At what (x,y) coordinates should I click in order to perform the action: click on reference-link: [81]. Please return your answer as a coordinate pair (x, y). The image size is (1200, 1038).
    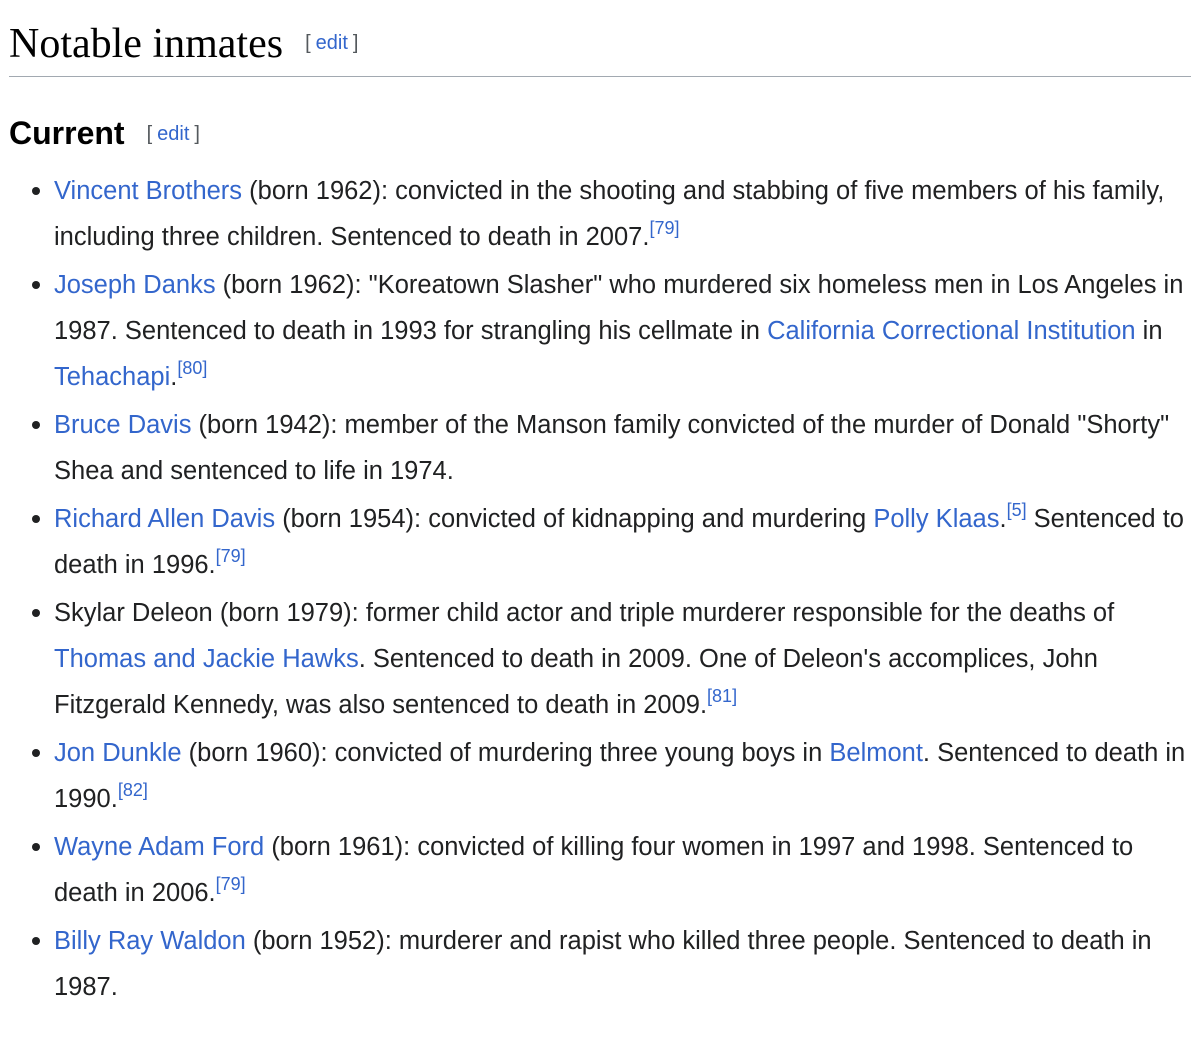
    Looking at the image, I should click on (722, 696).